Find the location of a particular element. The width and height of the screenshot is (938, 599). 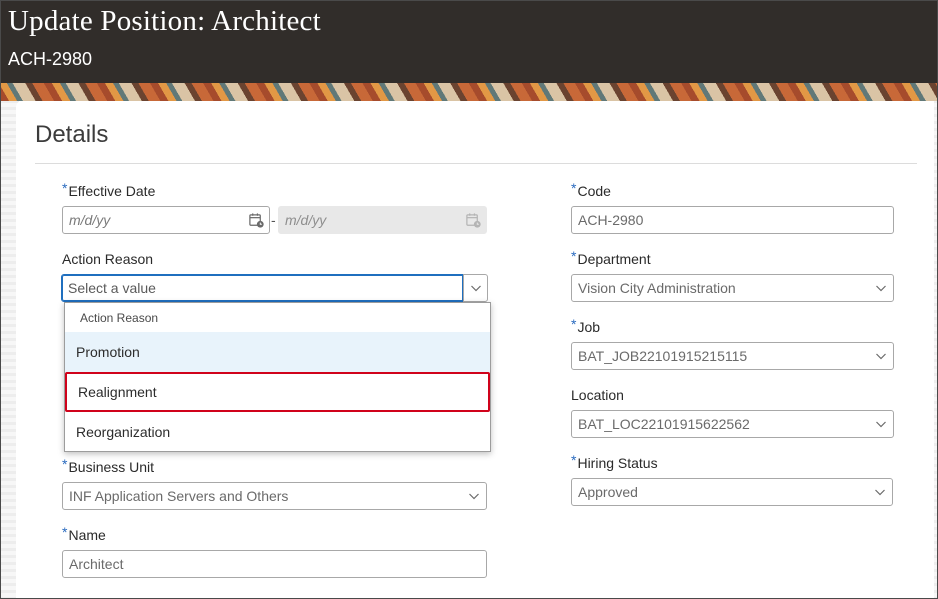

hiring-status-label: *Hiring Status is located at coordinates (614, 461).